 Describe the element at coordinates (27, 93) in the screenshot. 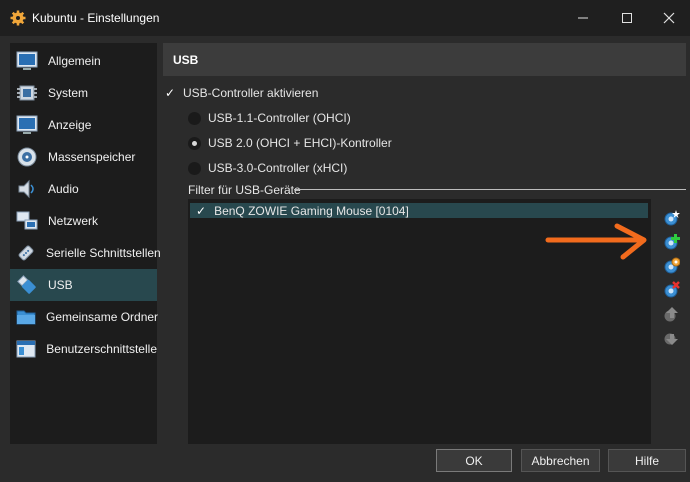

I see `system-chip-icon` at that location.